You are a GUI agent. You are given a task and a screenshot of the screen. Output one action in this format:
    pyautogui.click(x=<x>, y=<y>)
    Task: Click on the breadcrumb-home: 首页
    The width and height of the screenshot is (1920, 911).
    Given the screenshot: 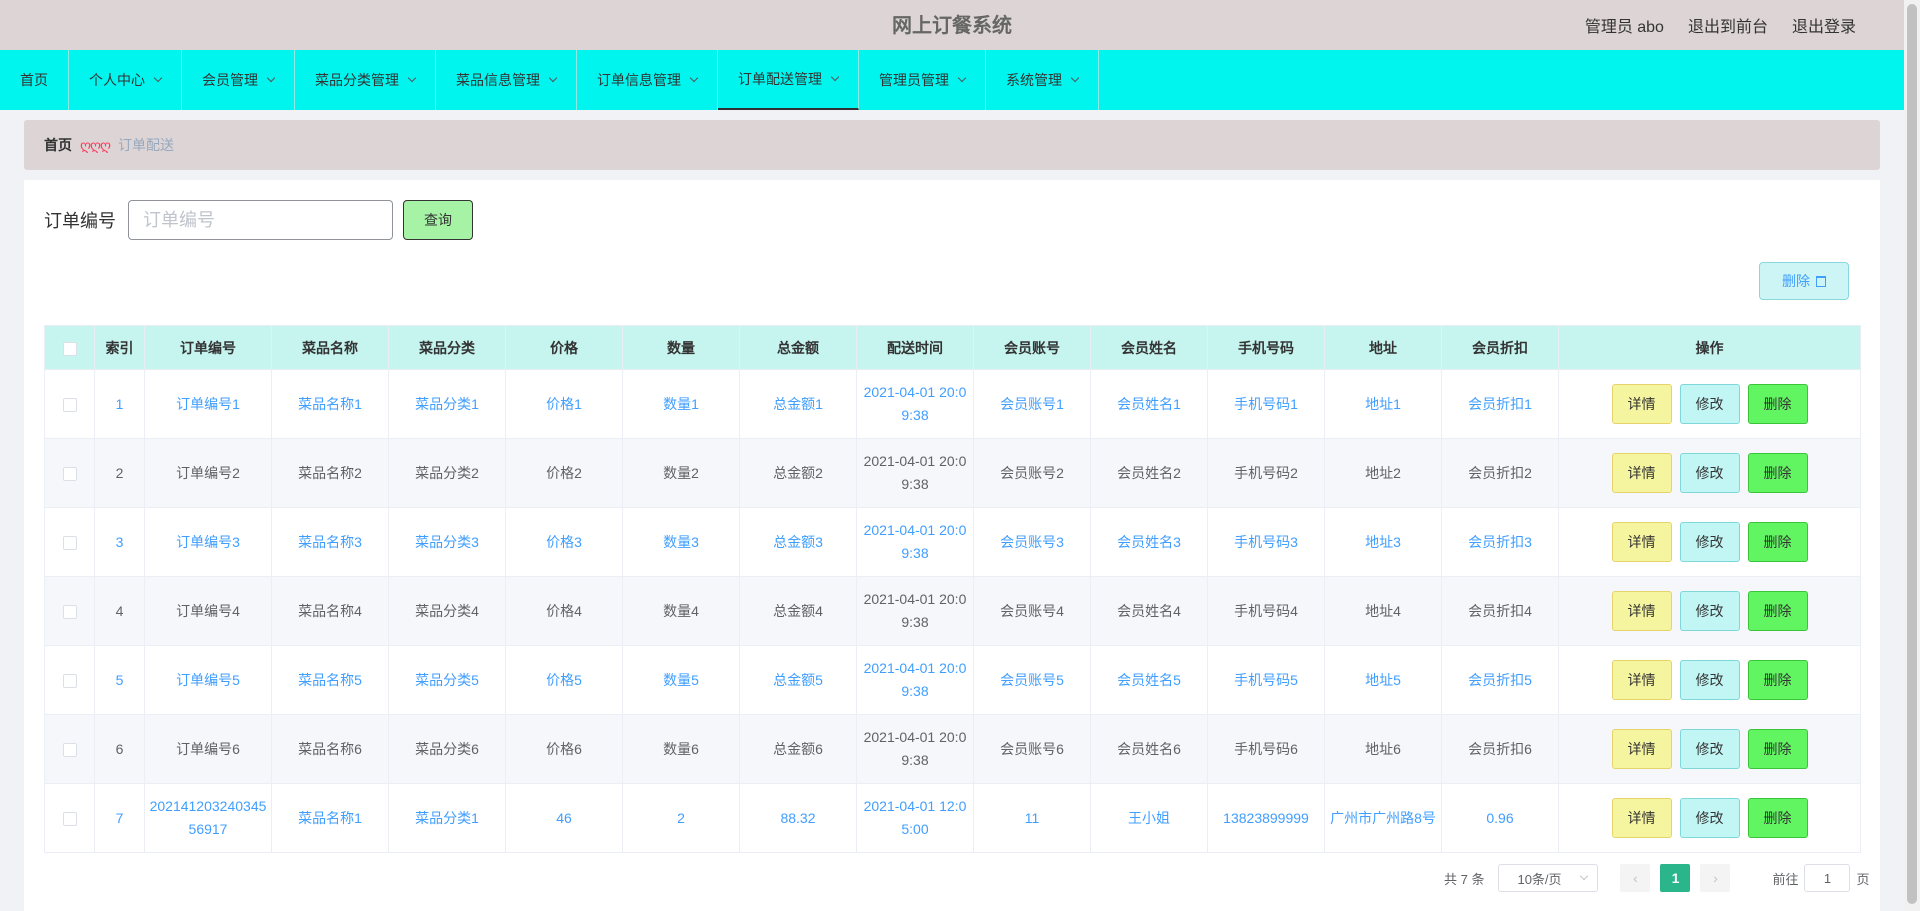 What is the action you would take?
    pyautogui.click(x=58, y=145)
    